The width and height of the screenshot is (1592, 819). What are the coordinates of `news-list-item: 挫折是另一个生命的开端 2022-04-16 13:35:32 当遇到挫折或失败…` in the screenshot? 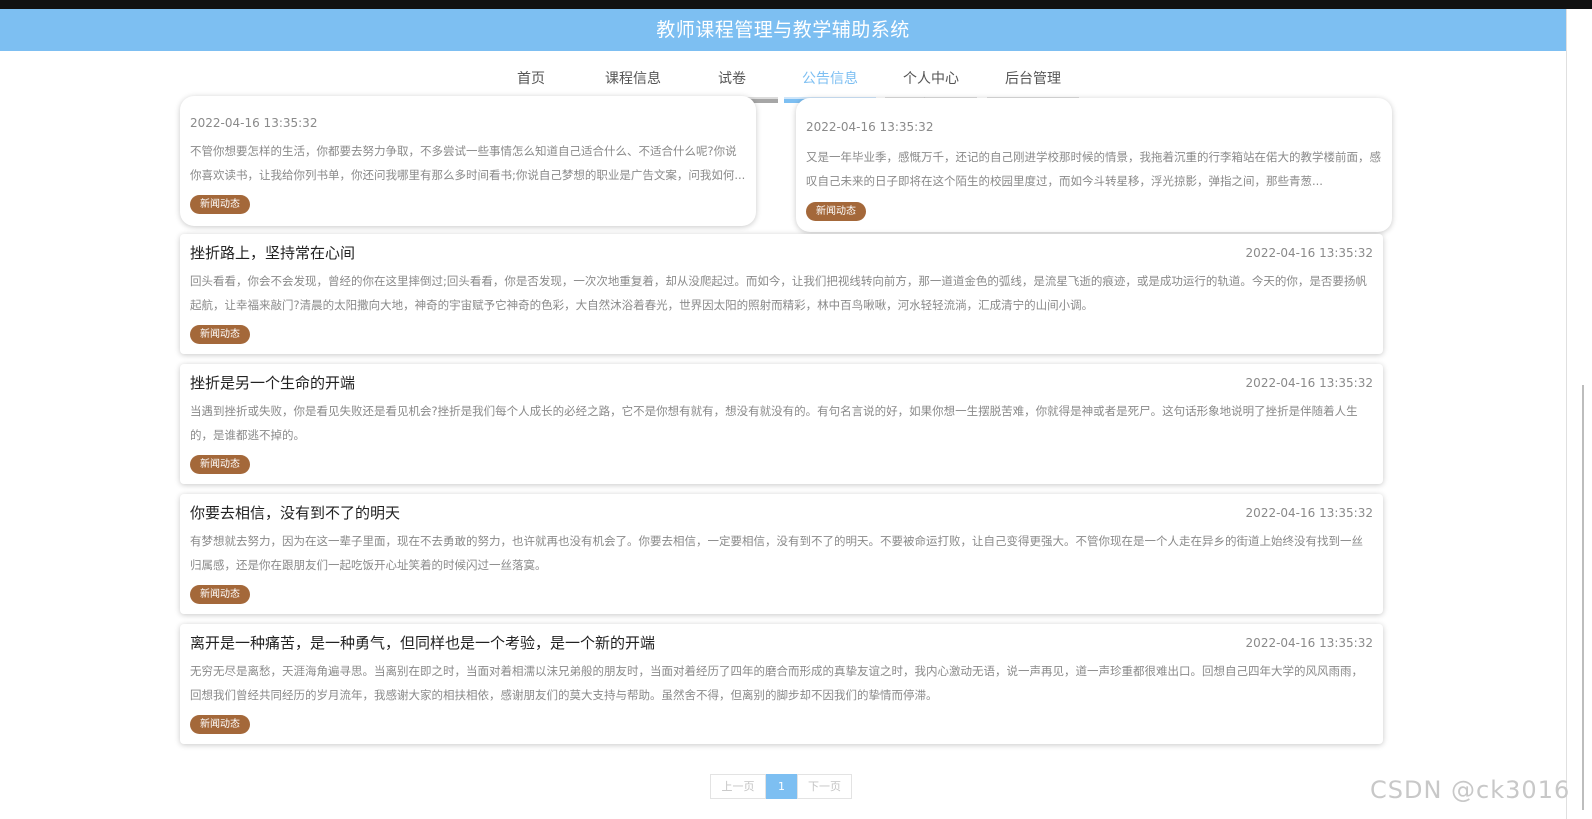 It's located at (781, 424).